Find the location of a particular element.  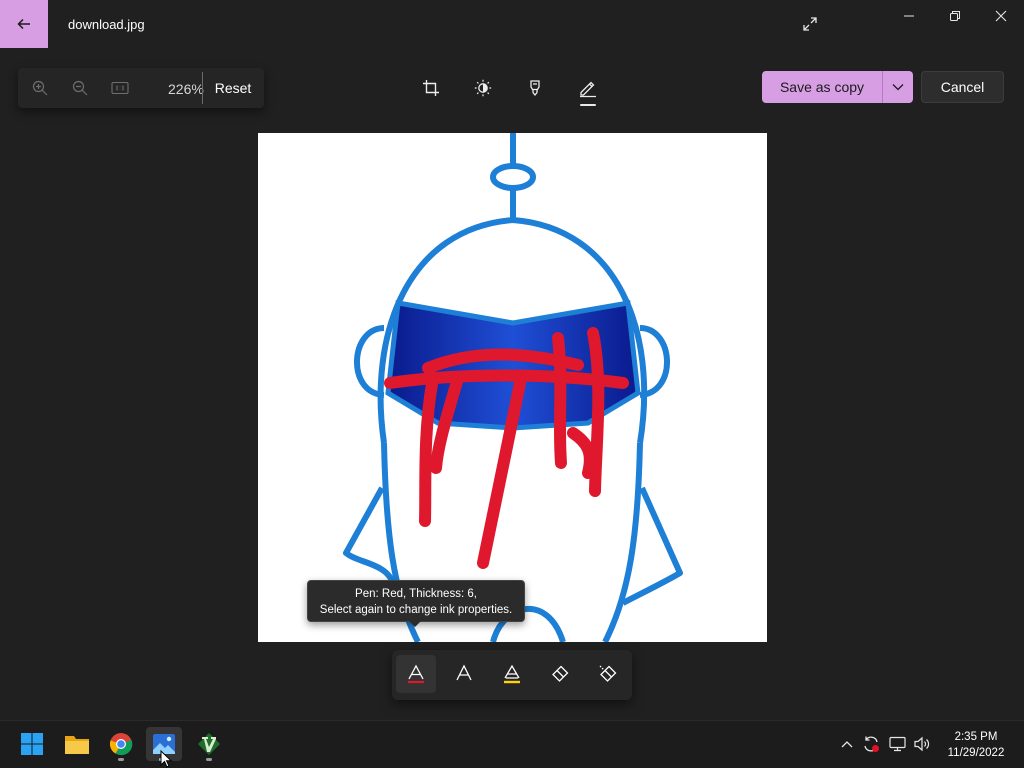

actual-size-button is located at coordinates (120, 88).